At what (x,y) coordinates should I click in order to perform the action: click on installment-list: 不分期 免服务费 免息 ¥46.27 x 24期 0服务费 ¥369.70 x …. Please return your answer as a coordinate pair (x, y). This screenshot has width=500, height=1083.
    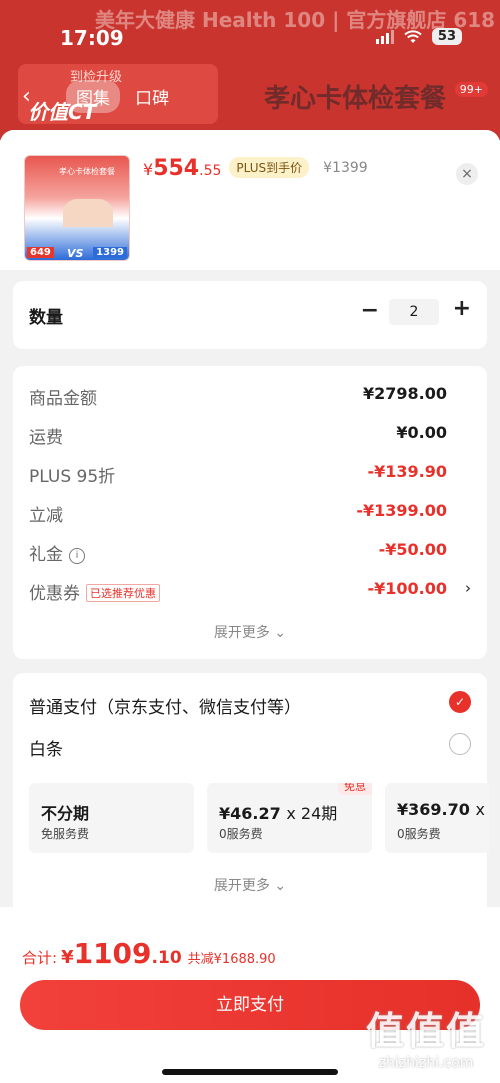
    Looking at the image, I should click on (259, 819).